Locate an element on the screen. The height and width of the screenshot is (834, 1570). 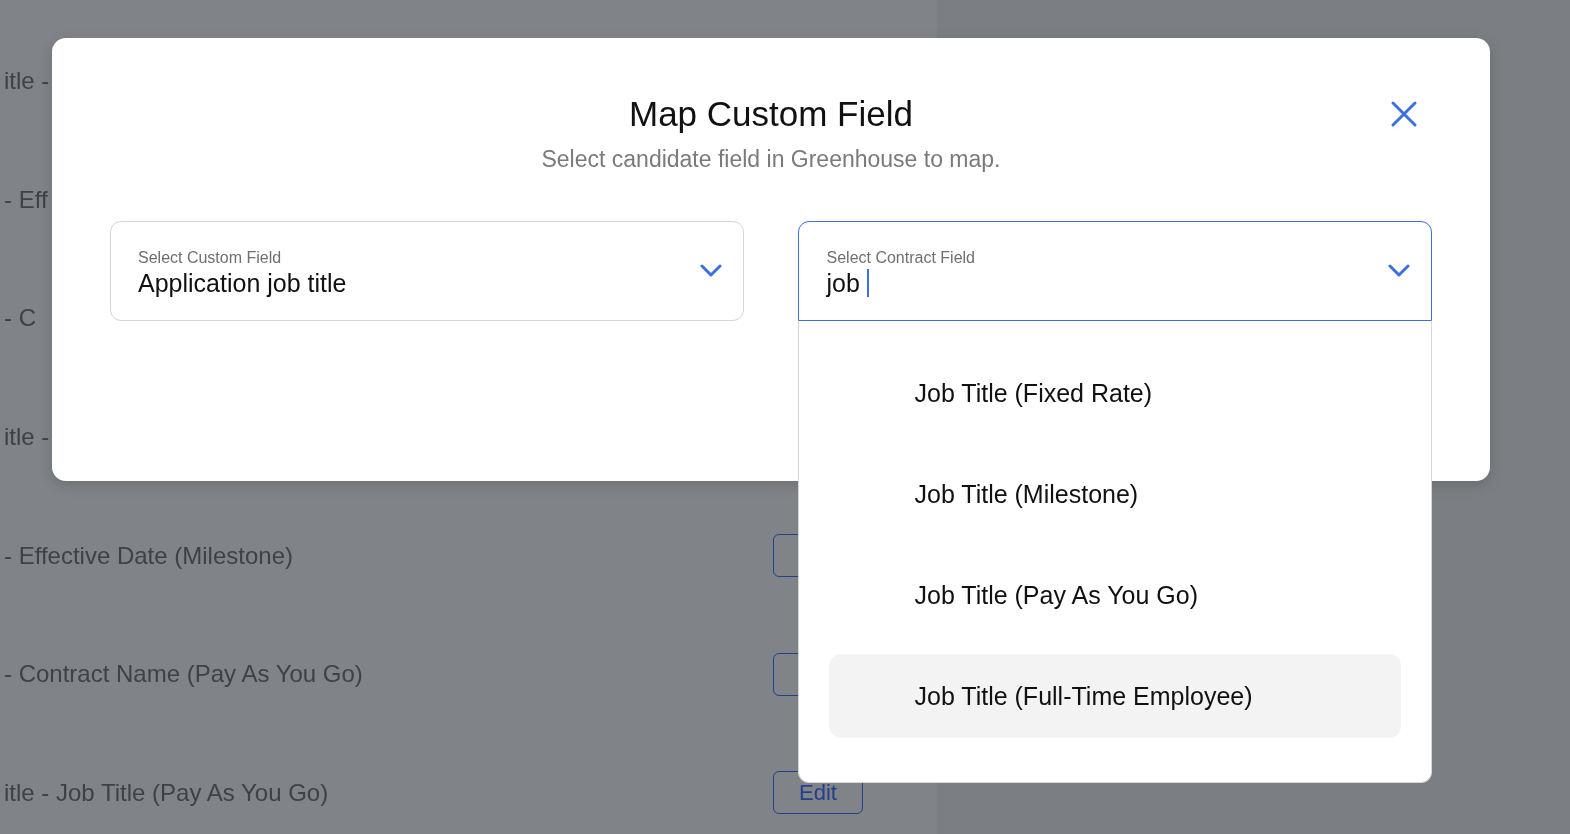
dropdown-option: Job Title (Fixed Rate) is located at coordinates (1114, 393).